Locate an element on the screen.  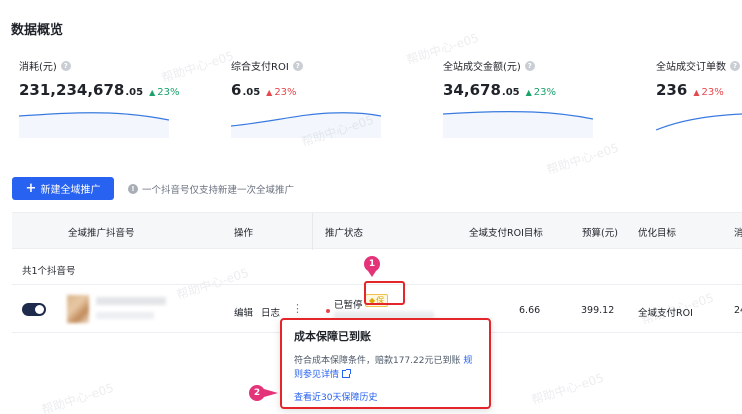
metric-value: 236 is located at coordinates (672, 90).